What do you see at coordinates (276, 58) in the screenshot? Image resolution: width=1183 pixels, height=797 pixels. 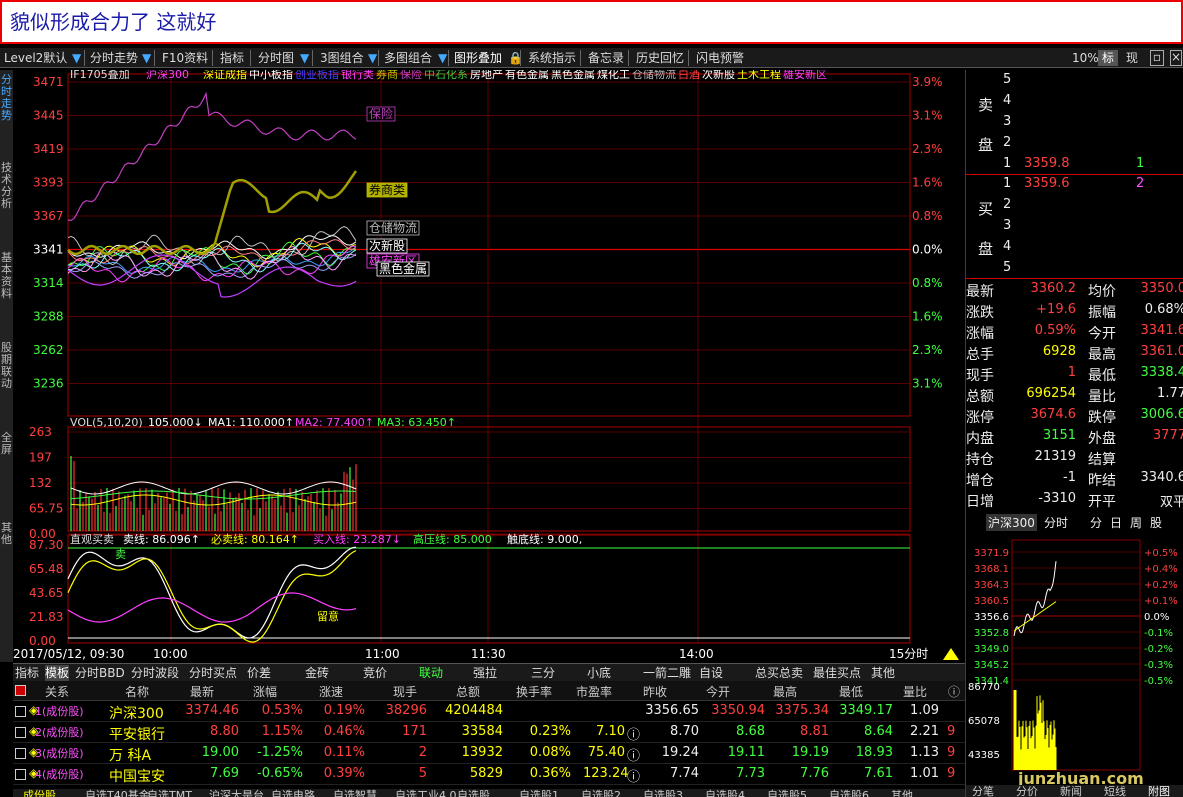 I see `toolbar-intraday-chart: 分时图` at bounding box center [276, 58].